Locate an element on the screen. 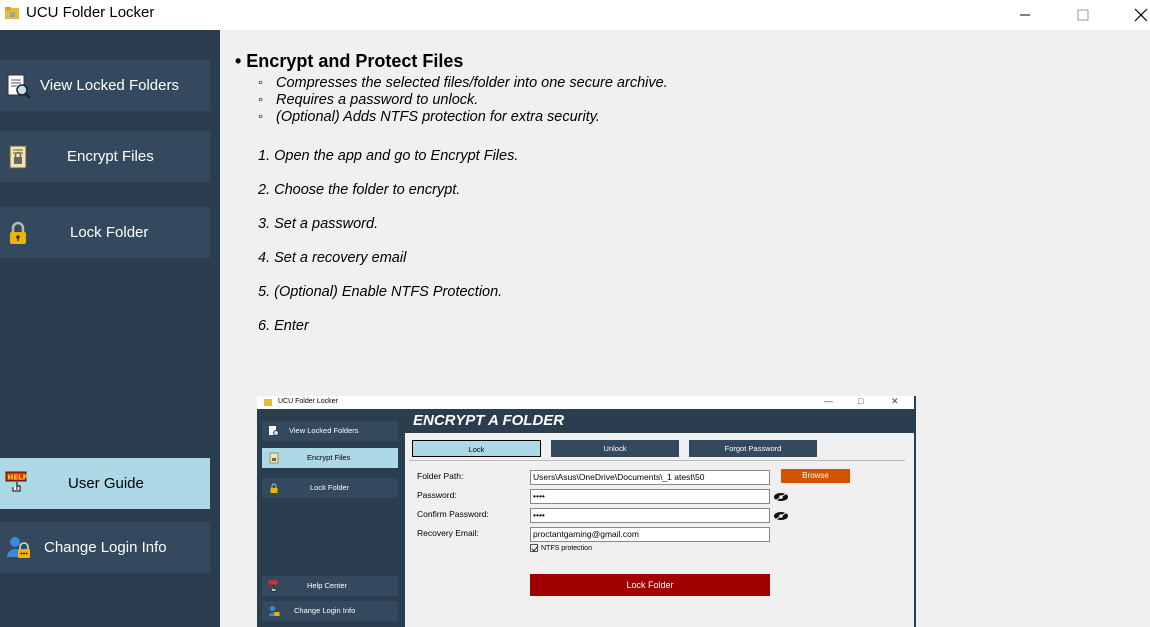  screenshot-nav-label: Help Center is located at coordinates (327, 585).